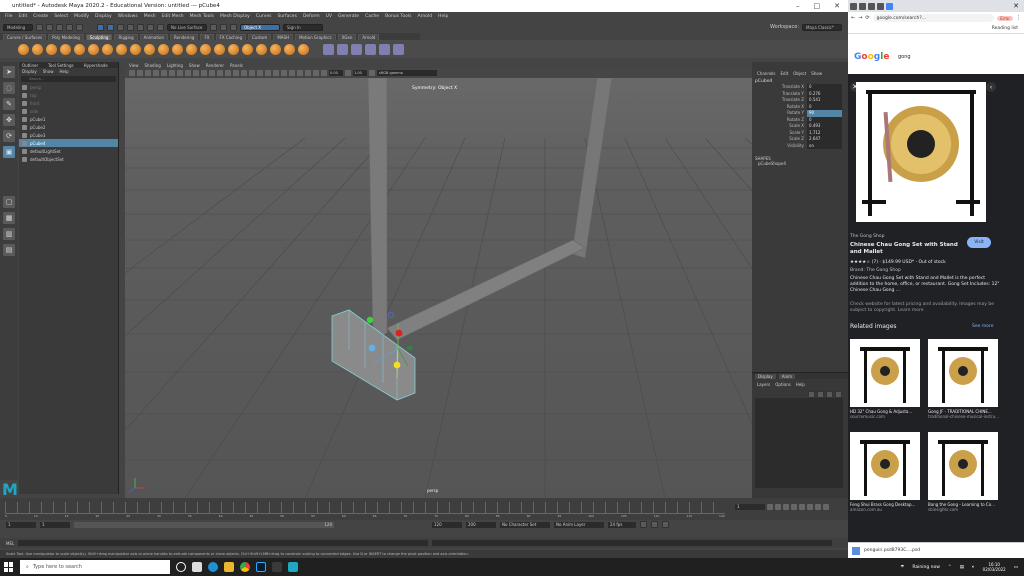  What do you see at coordinates (134, 65) in the screenshot?
I see `viewport-menu: View` at bounding box center [134, 65].